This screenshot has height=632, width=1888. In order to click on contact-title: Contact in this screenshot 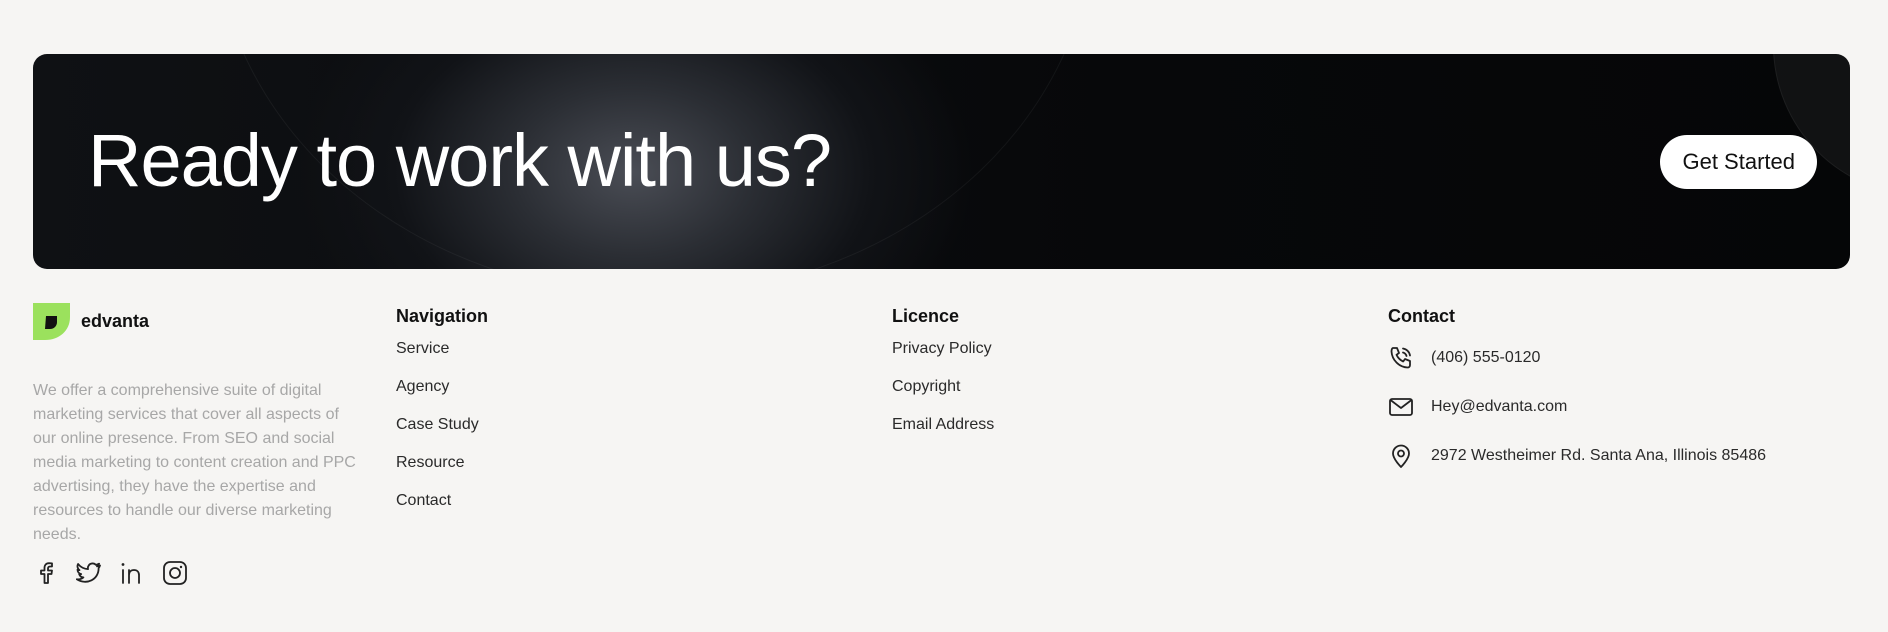, I will do `click(1421, 316)`.